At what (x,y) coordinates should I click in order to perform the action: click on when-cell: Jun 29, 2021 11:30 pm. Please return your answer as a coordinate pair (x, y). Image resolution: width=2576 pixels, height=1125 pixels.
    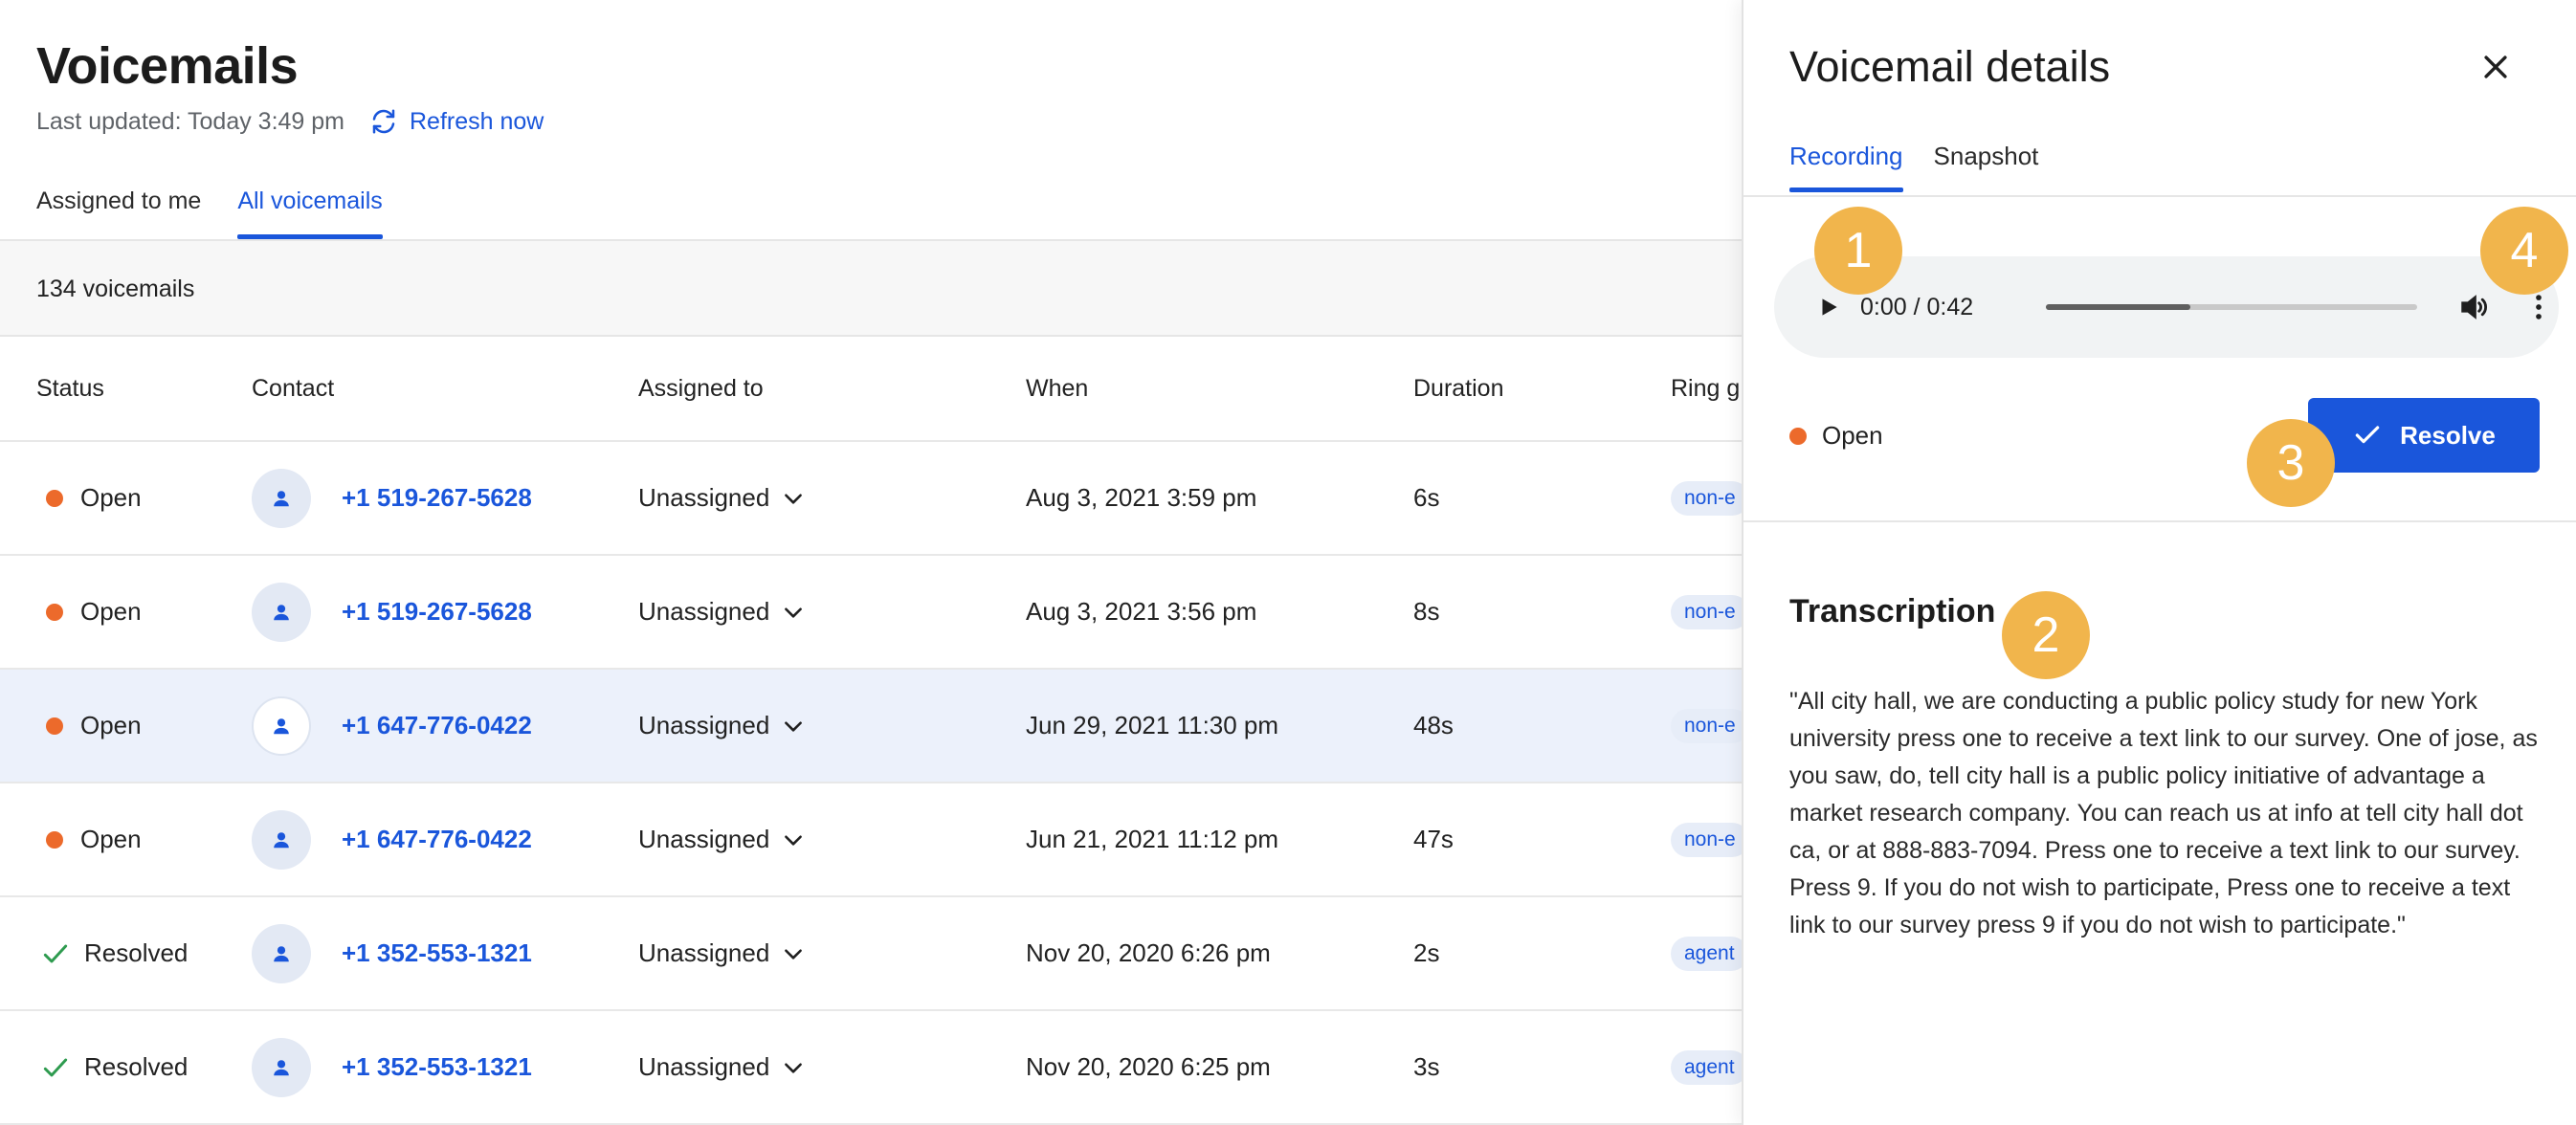
    Looking at the image, I should click on (1152, 725).